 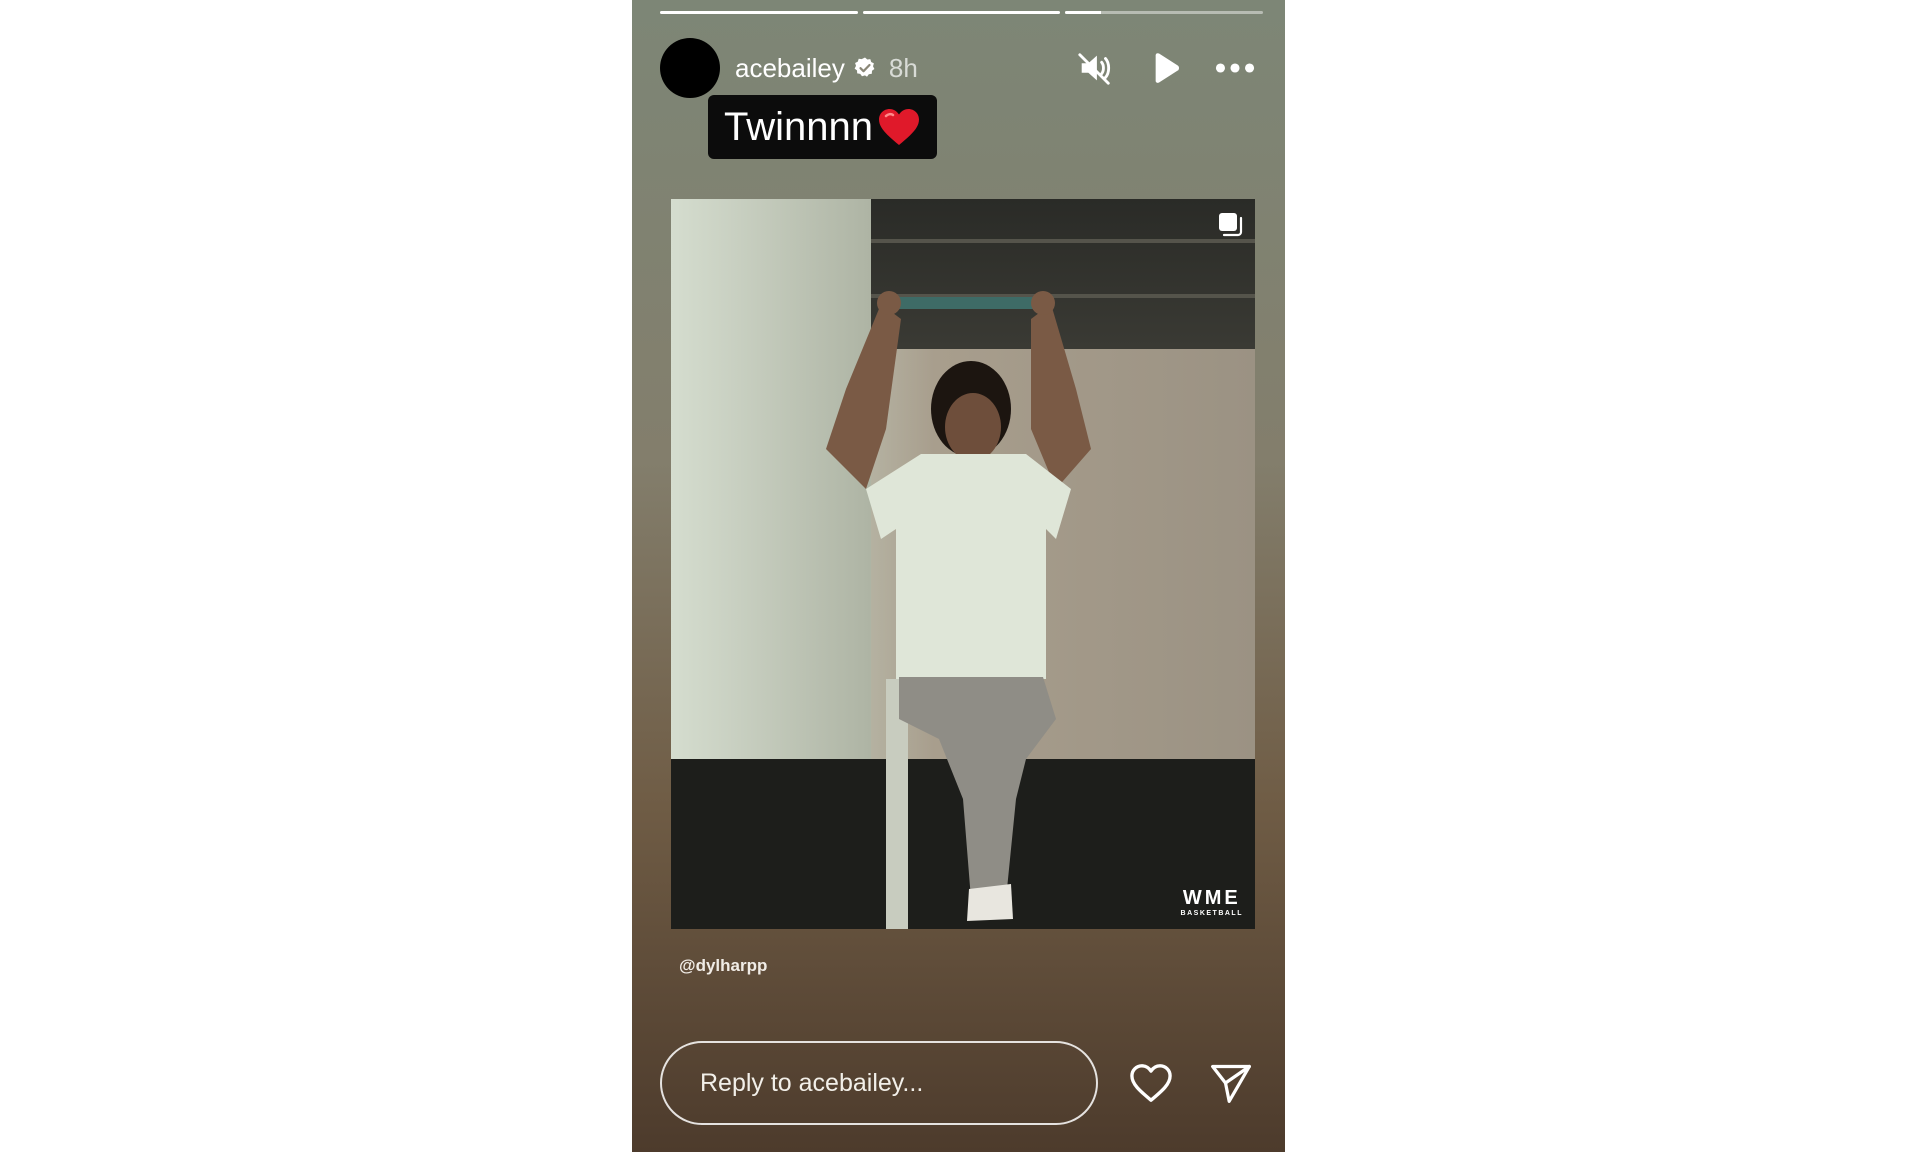 What do you see at coordinates (690, 68) in the screenshot?
I see `avatar` at bounding box center [690, 68].